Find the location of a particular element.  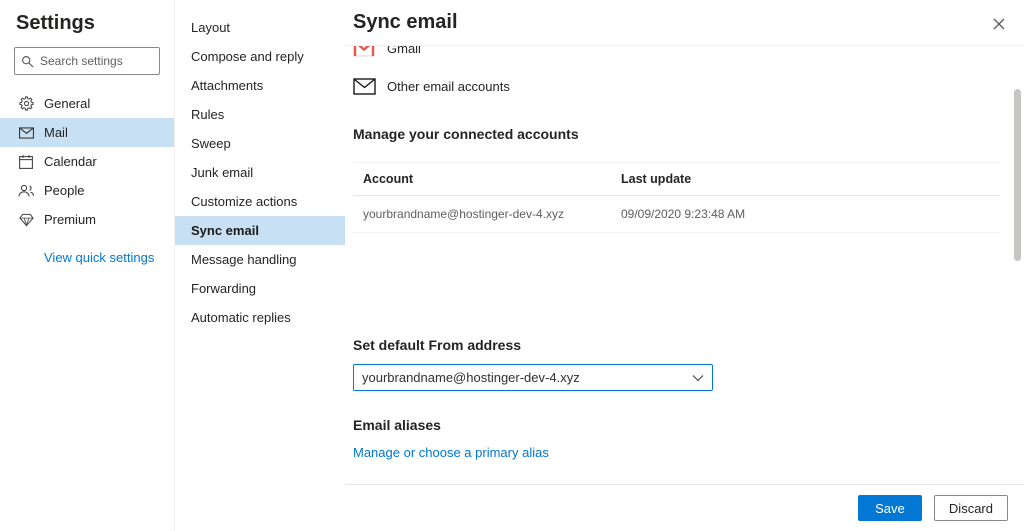

sidebar-nav: General Mail Calendar People Premium is located at coordinates (87, 161).